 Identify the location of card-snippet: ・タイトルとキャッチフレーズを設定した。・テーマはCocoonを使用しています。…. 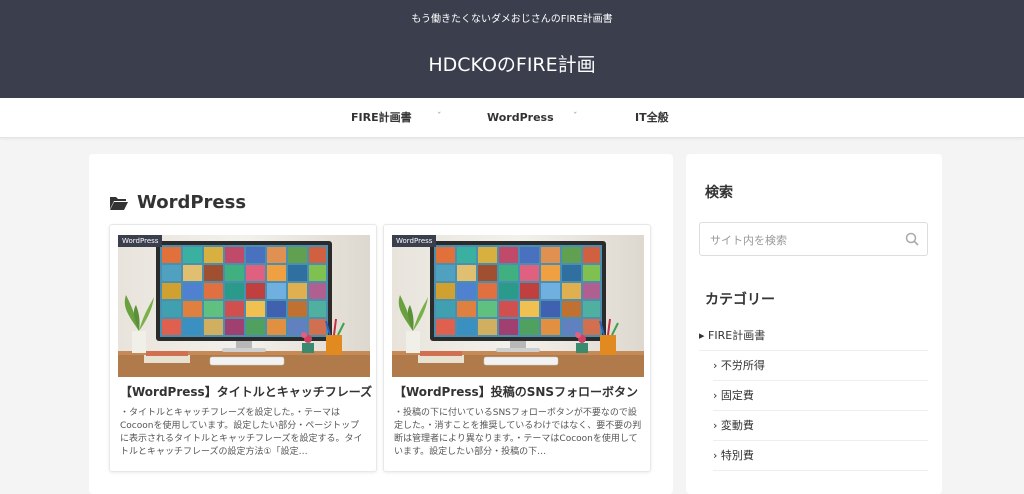
(241, 432).